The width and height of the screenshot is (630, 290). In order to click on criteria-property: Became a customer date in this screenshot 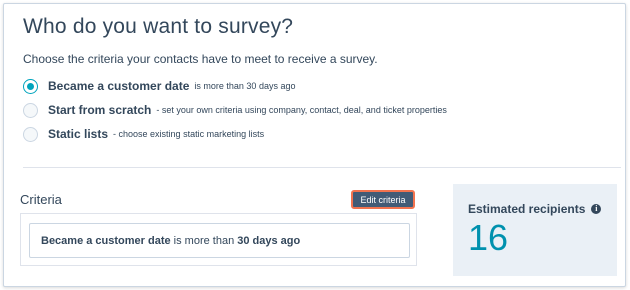, I will do `click(106, 240)`.